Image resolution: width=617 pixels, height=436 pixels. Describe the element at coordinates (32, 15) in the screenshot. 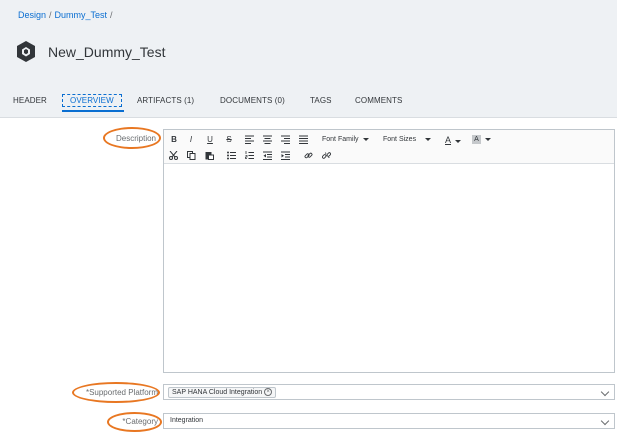

I see `breadcrumb-design: Design` at that location.